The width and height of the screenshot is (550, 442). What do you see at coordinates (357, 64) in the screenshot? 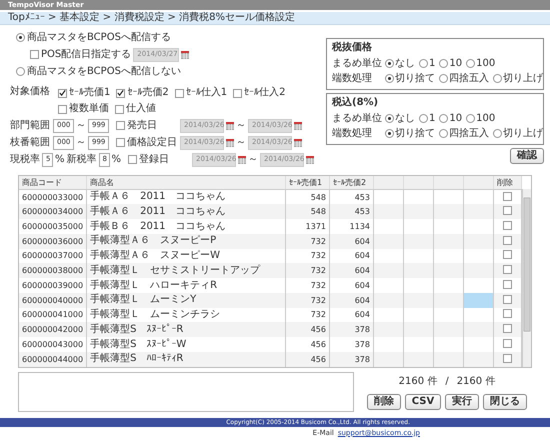
I see `field-label: まるめ単位` at bounding box center [357, 64].